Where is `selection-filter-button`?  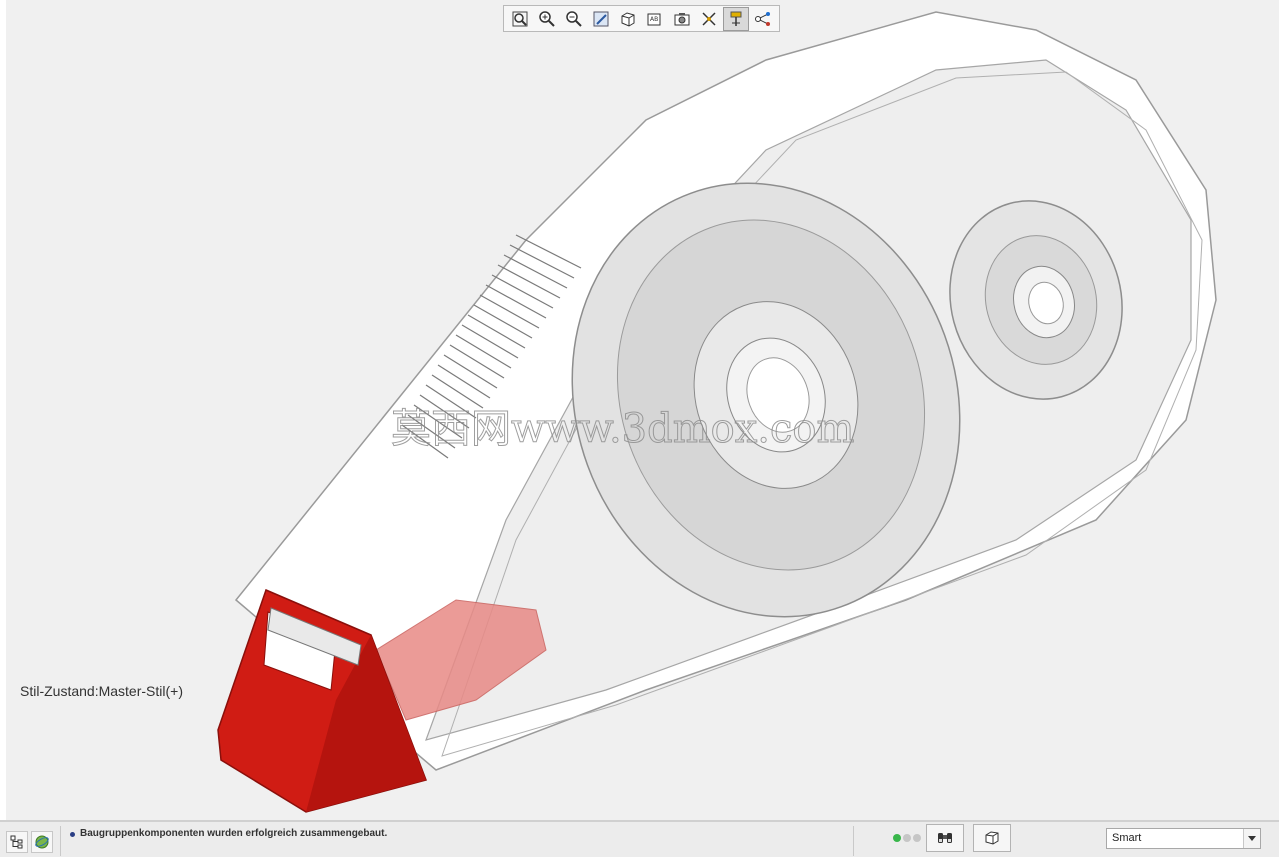 selection-filter-button is located at coordinates (992, 838).